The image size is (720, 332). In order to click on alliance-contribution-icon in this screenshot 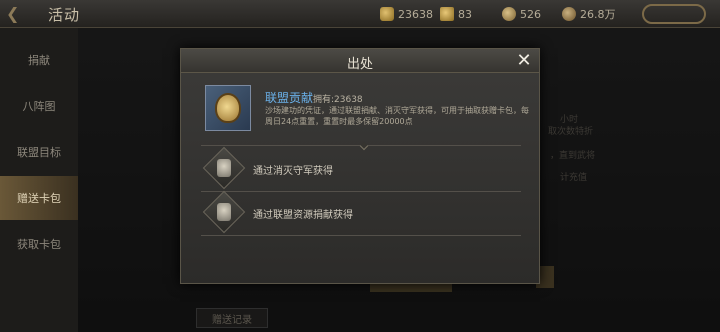, I will do `click(228, 108)`.